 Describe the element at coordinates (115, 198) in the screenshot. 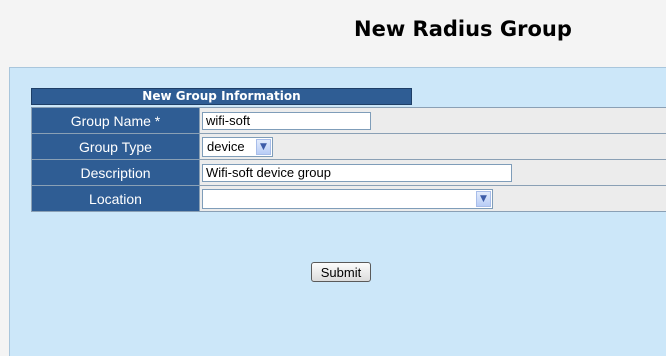

I see `location-label: Location` at that location.